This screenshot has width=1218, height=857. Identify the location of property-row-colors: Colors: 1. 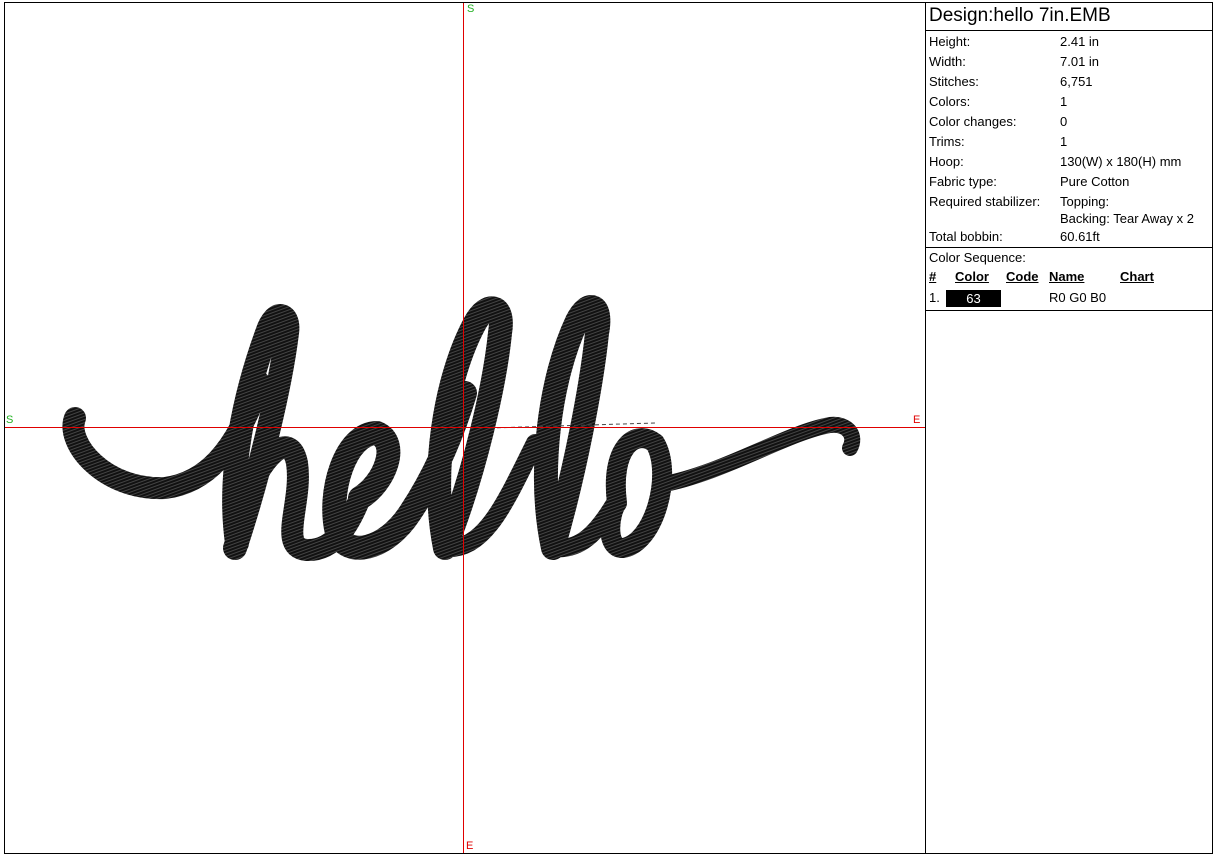
(1069, 102).